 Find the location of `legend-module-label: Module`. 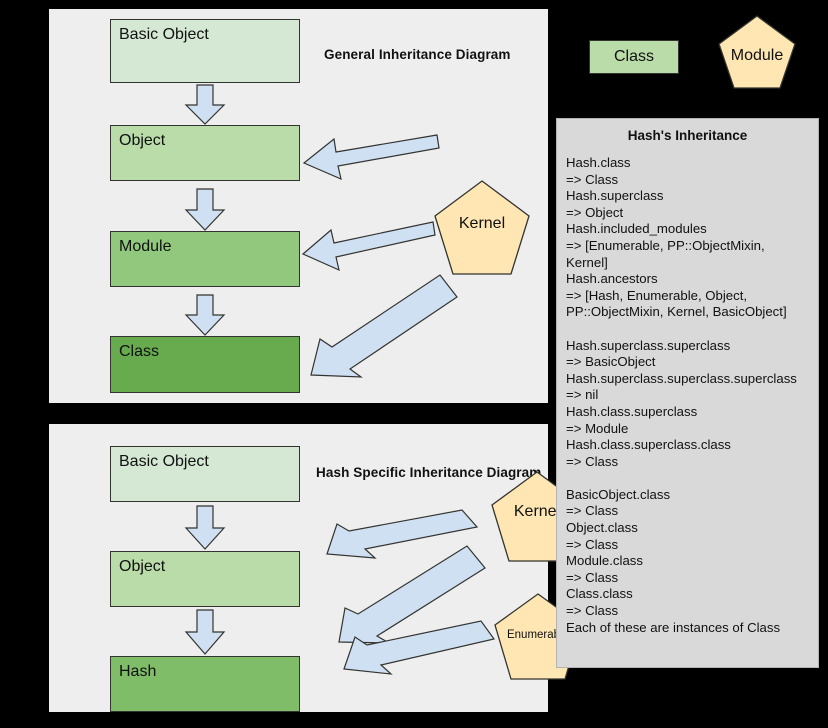

legend-module-label: Module is located at coordinates (757, 55).